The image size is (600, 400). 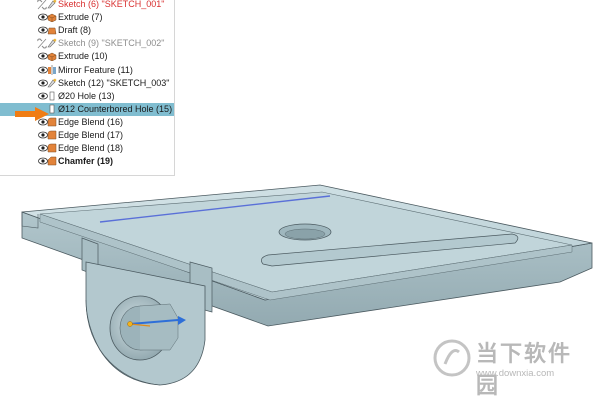 What do you see at coordinates (512, 365) in the screenshot?
I see `watermark: 当下软件园 www.downxia.com` at bounding box center [512, 365].